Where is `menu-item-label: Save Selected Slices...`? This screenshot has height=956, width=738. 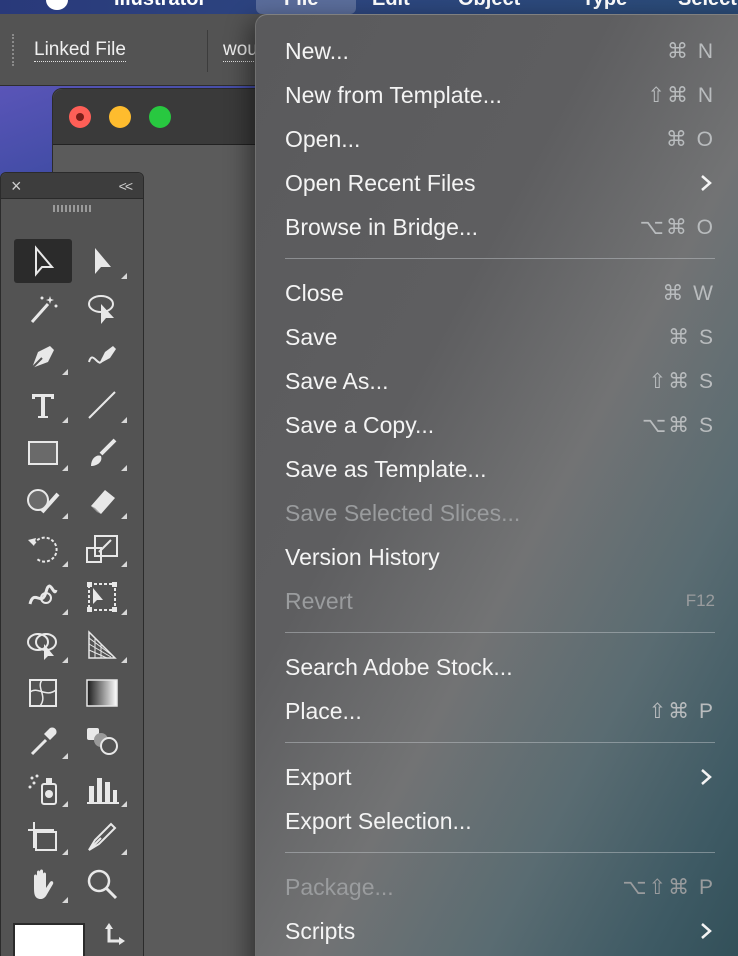
menu-item-label: Save Selected Slices... is located at coordinates (403, 512).